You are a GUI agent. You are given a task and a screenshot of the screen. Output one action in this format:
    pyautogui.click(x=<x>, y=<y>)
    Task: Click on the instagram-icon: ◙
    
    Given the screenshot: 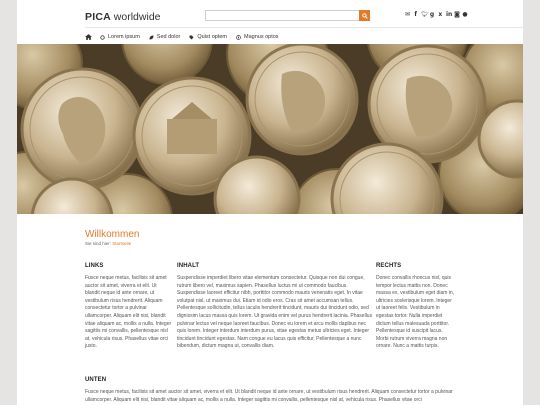 What is the action you would take?
    pyautogui.click(x=457, y=15)
    